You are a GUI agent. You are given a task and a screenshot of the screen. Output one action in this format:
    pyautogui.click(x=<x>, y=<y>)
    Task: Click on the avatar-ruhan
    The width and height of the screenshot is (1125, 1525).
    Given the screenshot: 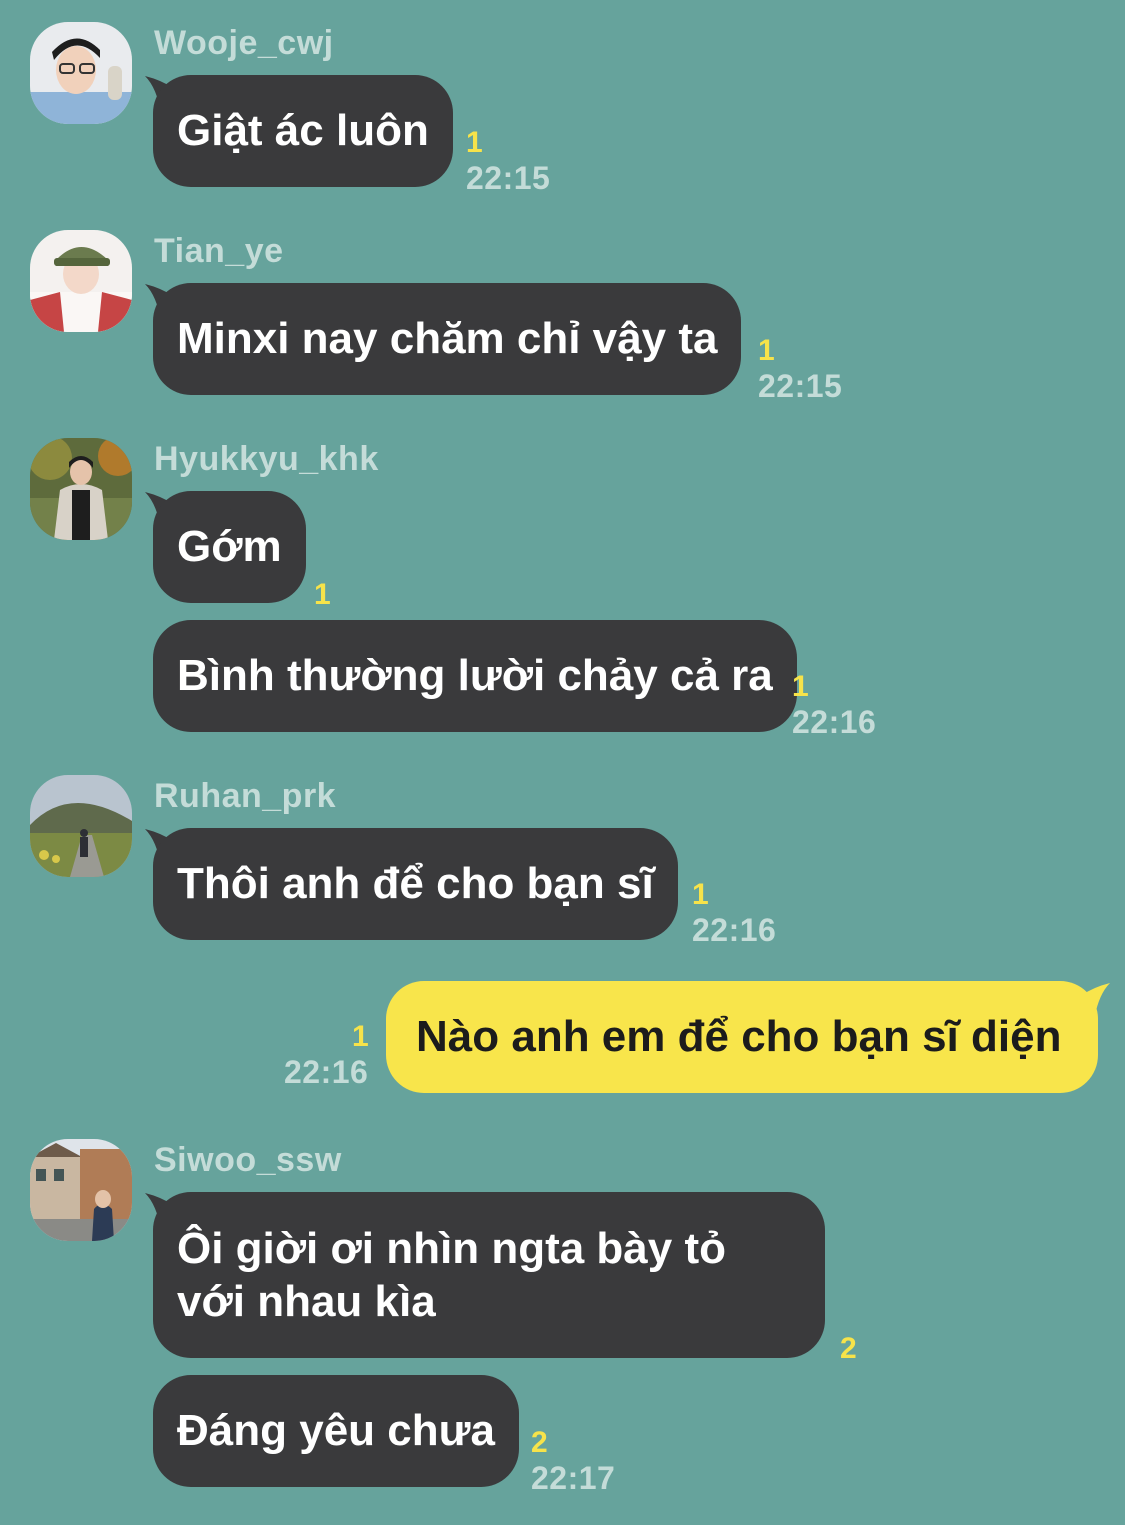 What is the action you would take?
    pyautogui.click(x=81, y=826)
    